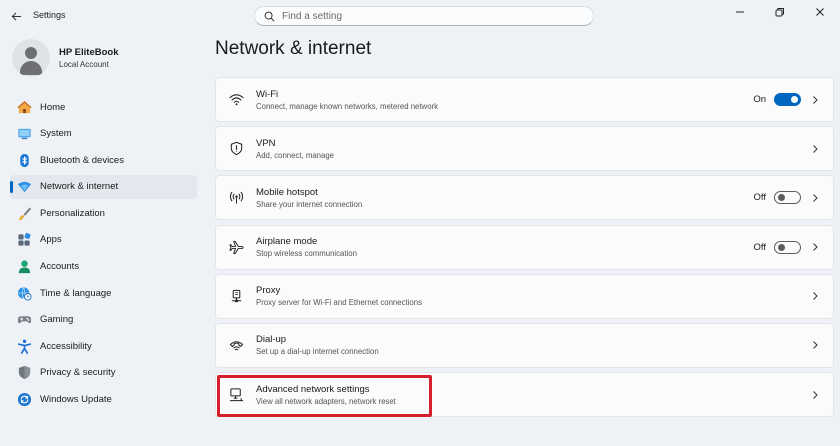  I want to click on sidebar-item-gaming: Gaming, so click(103, 320).